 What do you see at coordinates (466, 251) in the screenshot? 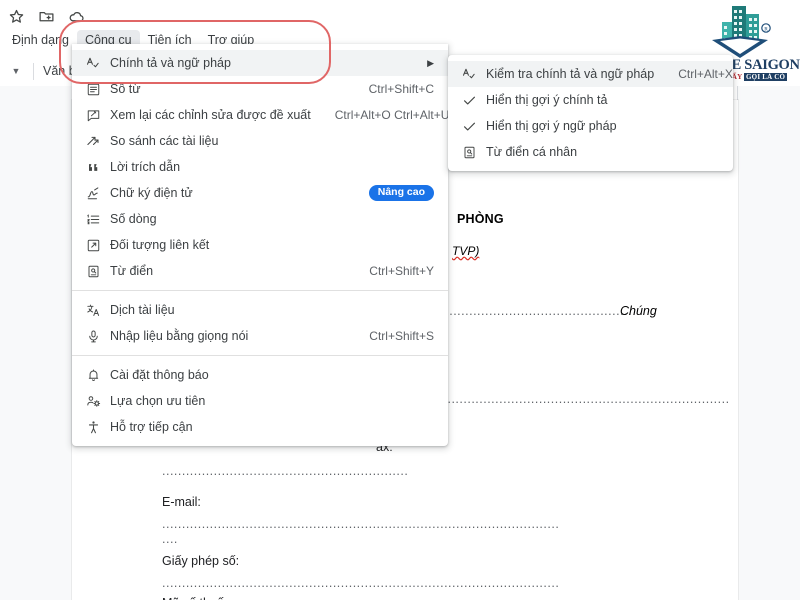
I see `document-subheading: TVP)` at bounding box center [466, 251].